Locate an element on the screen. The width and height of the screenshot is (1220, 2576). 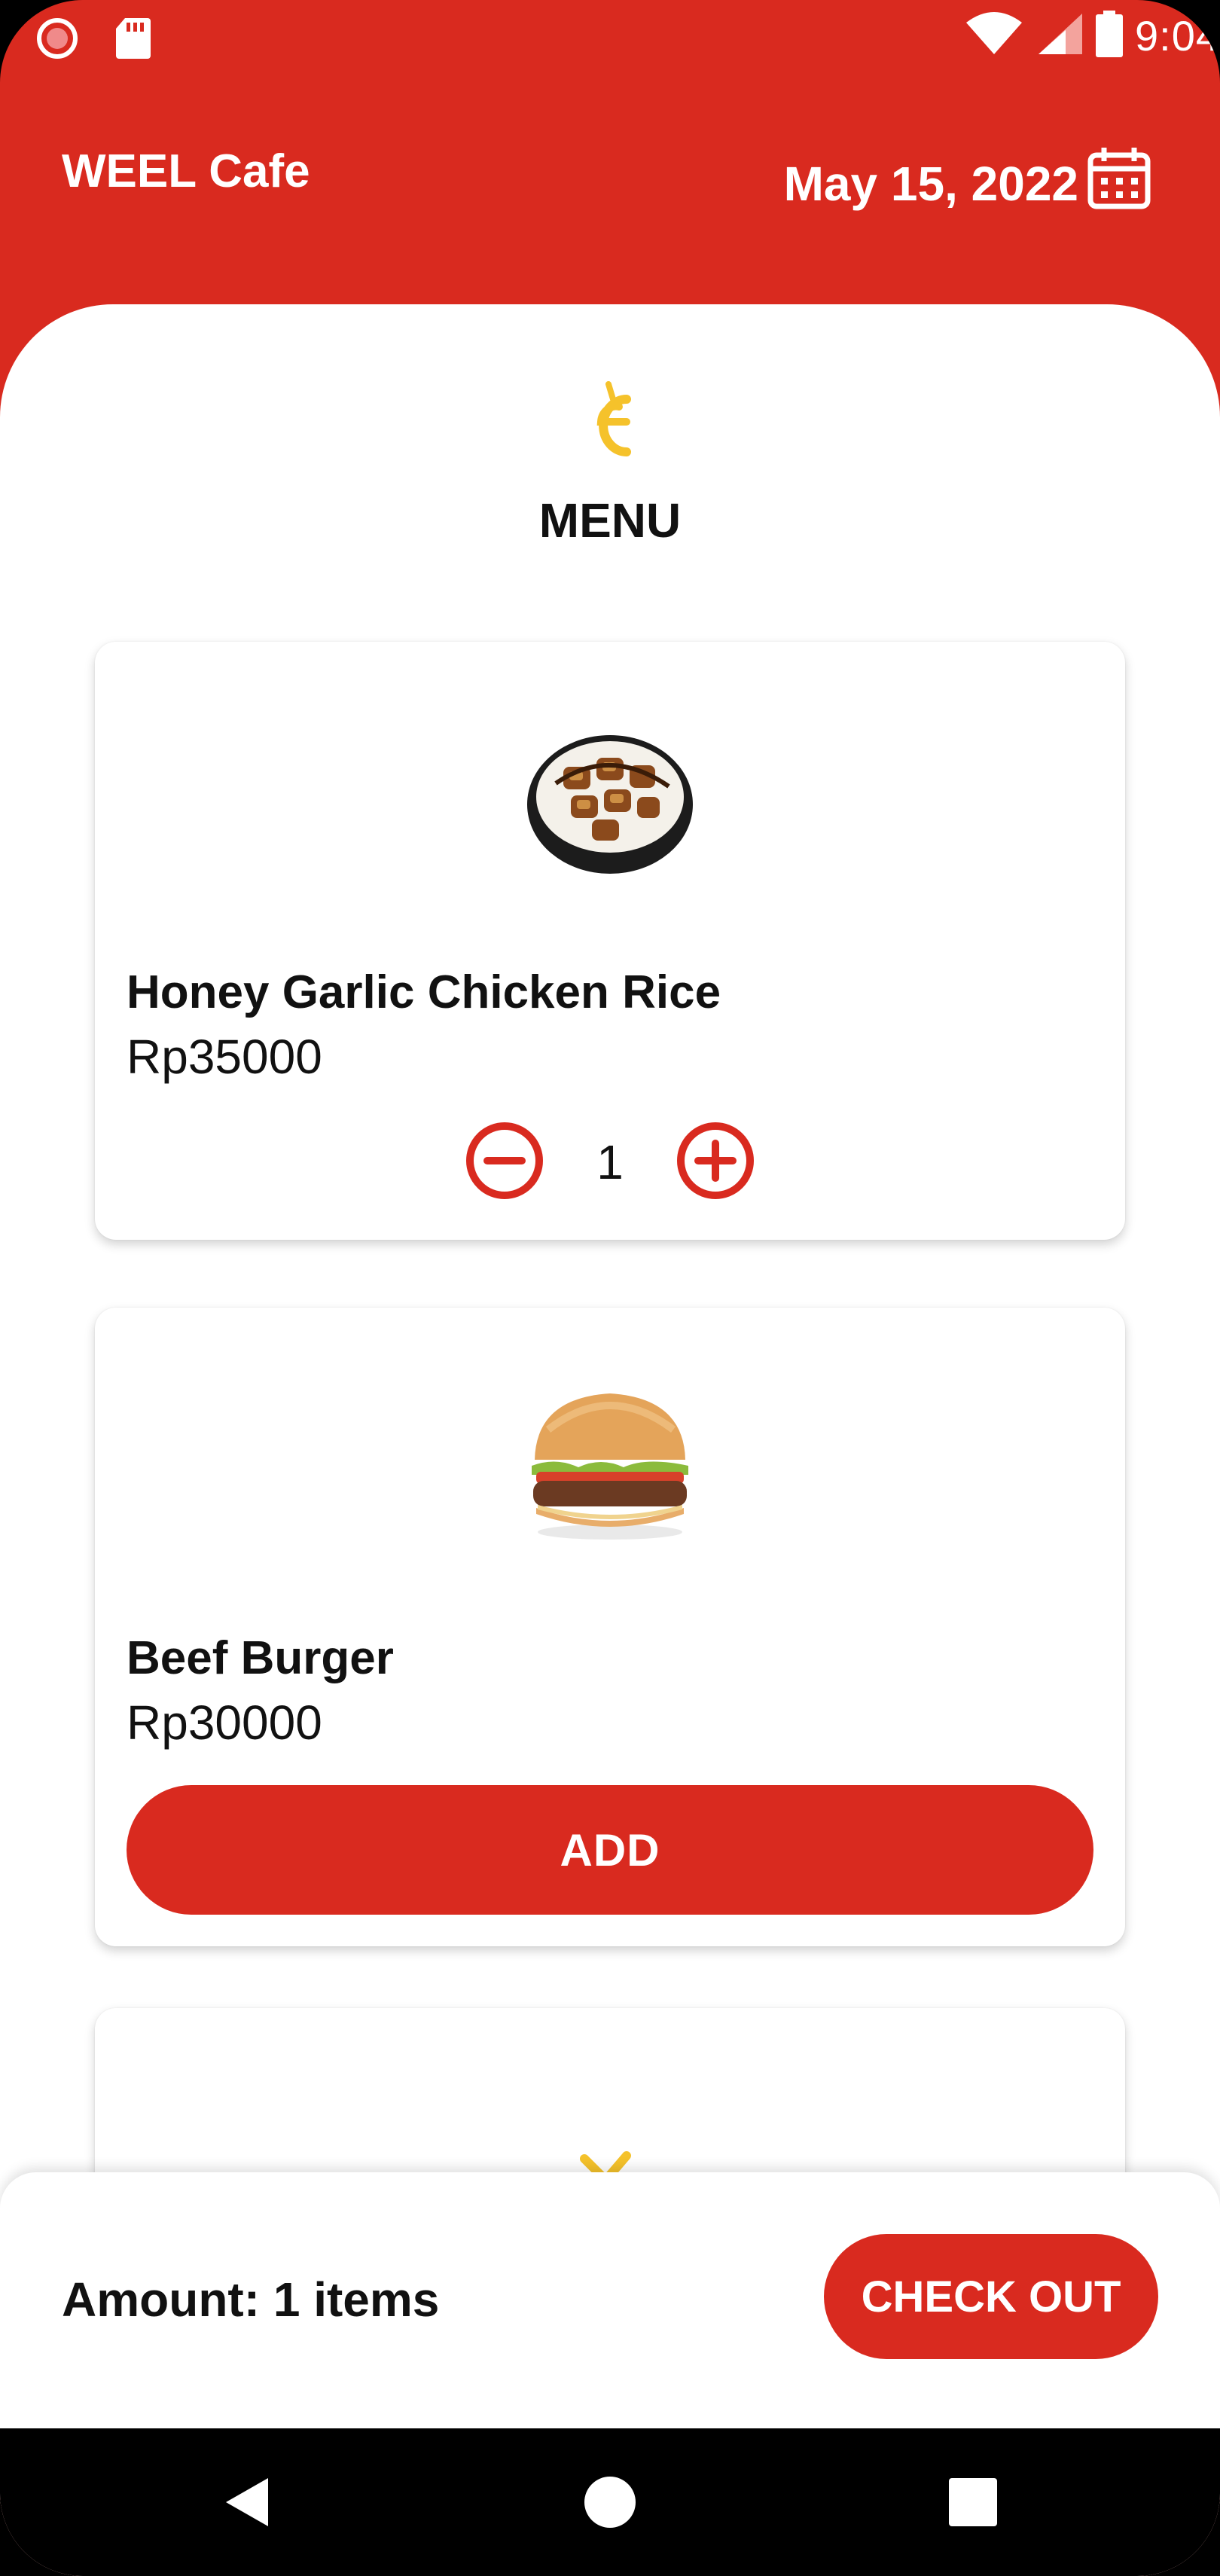
app-title: WEEL Cafe is located at coordinates (186, 171).